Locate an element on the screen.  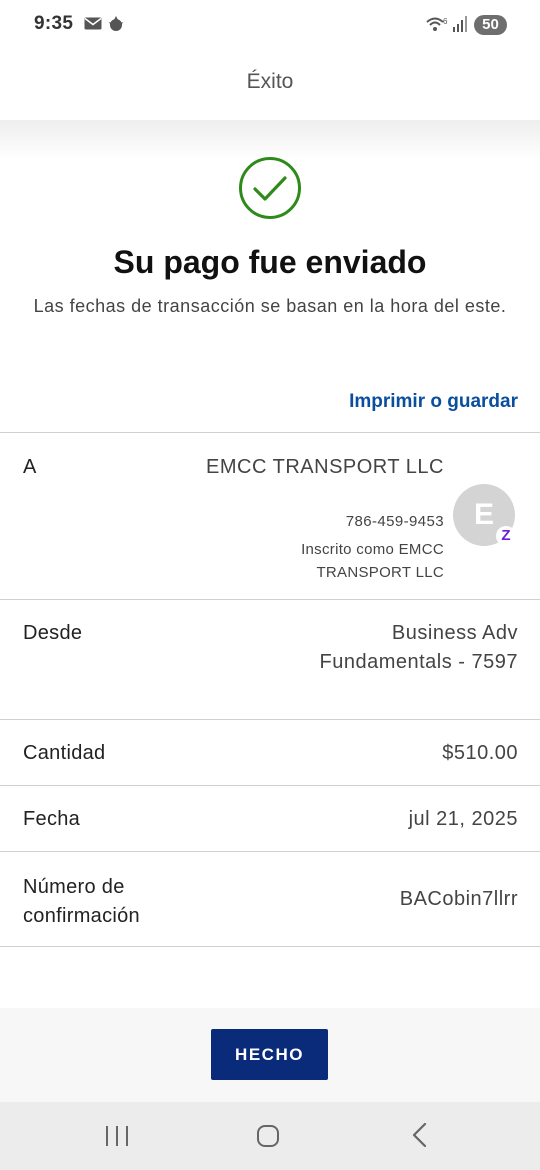
signal-icon is located at coordinates (460, 24).